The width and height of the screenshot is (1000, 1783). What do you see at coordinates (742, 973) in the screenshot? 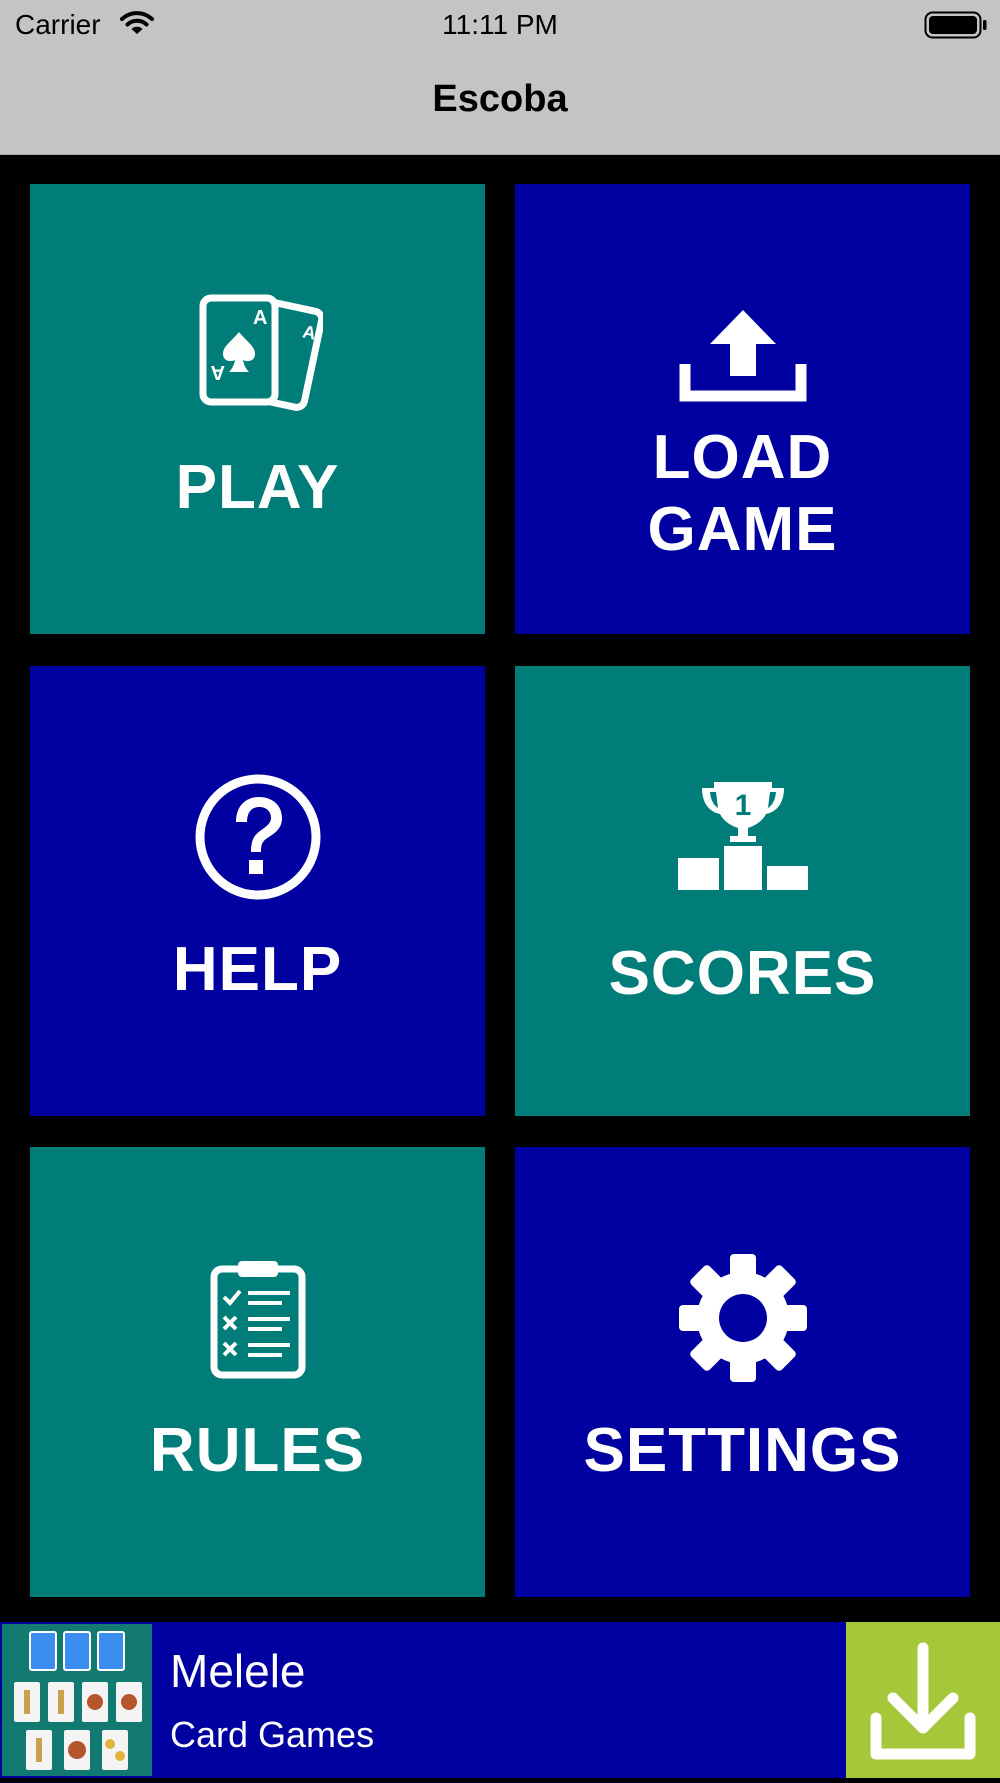
I see `scores-label: SCORES` at bounding box center [742, 973].